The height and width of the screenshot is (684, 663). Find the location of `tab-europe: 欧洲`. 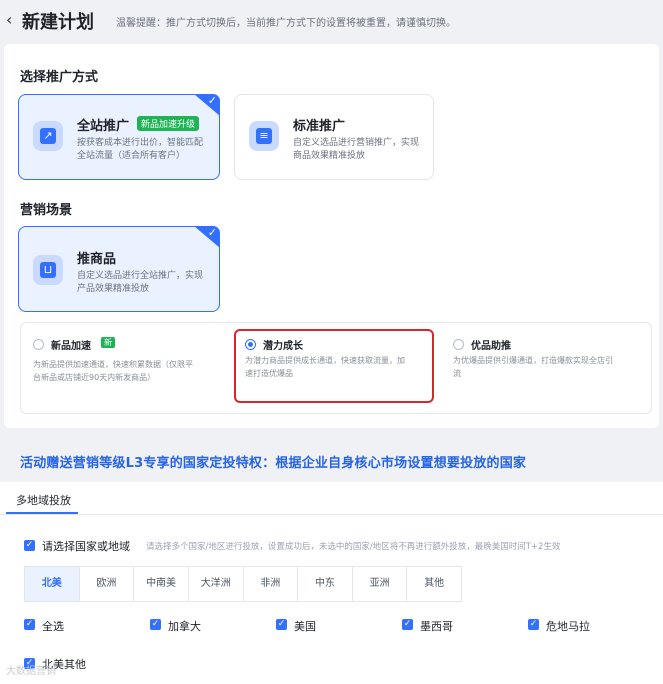

tab-europe: 欧洲 is located at coordinates (107, 584).